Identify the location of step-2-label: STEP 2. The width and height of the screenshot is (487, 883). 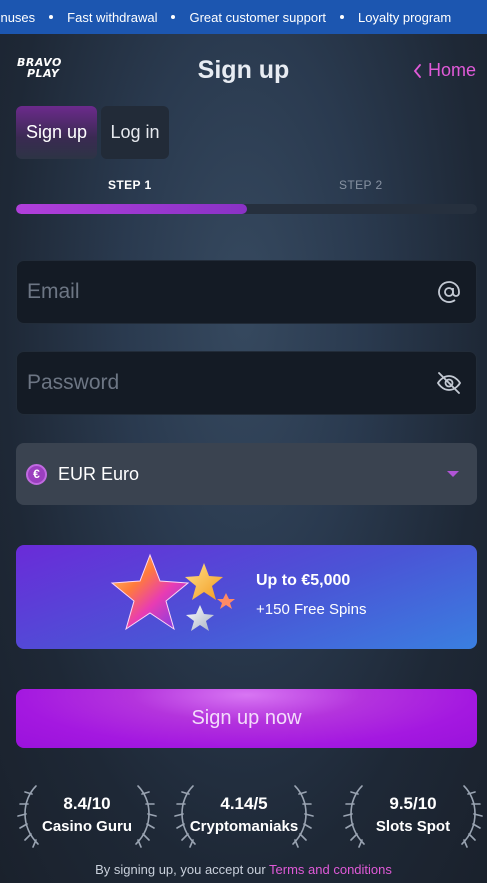
(361, 185).